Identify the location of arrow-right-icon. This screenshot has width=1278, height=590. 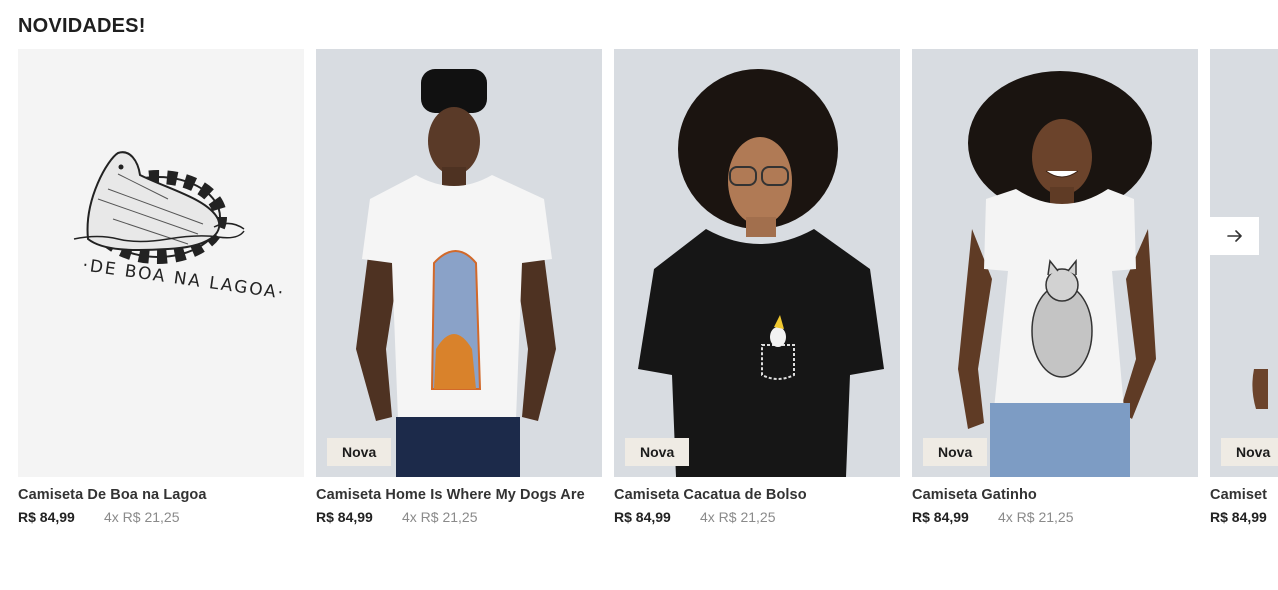
(1234, 236).